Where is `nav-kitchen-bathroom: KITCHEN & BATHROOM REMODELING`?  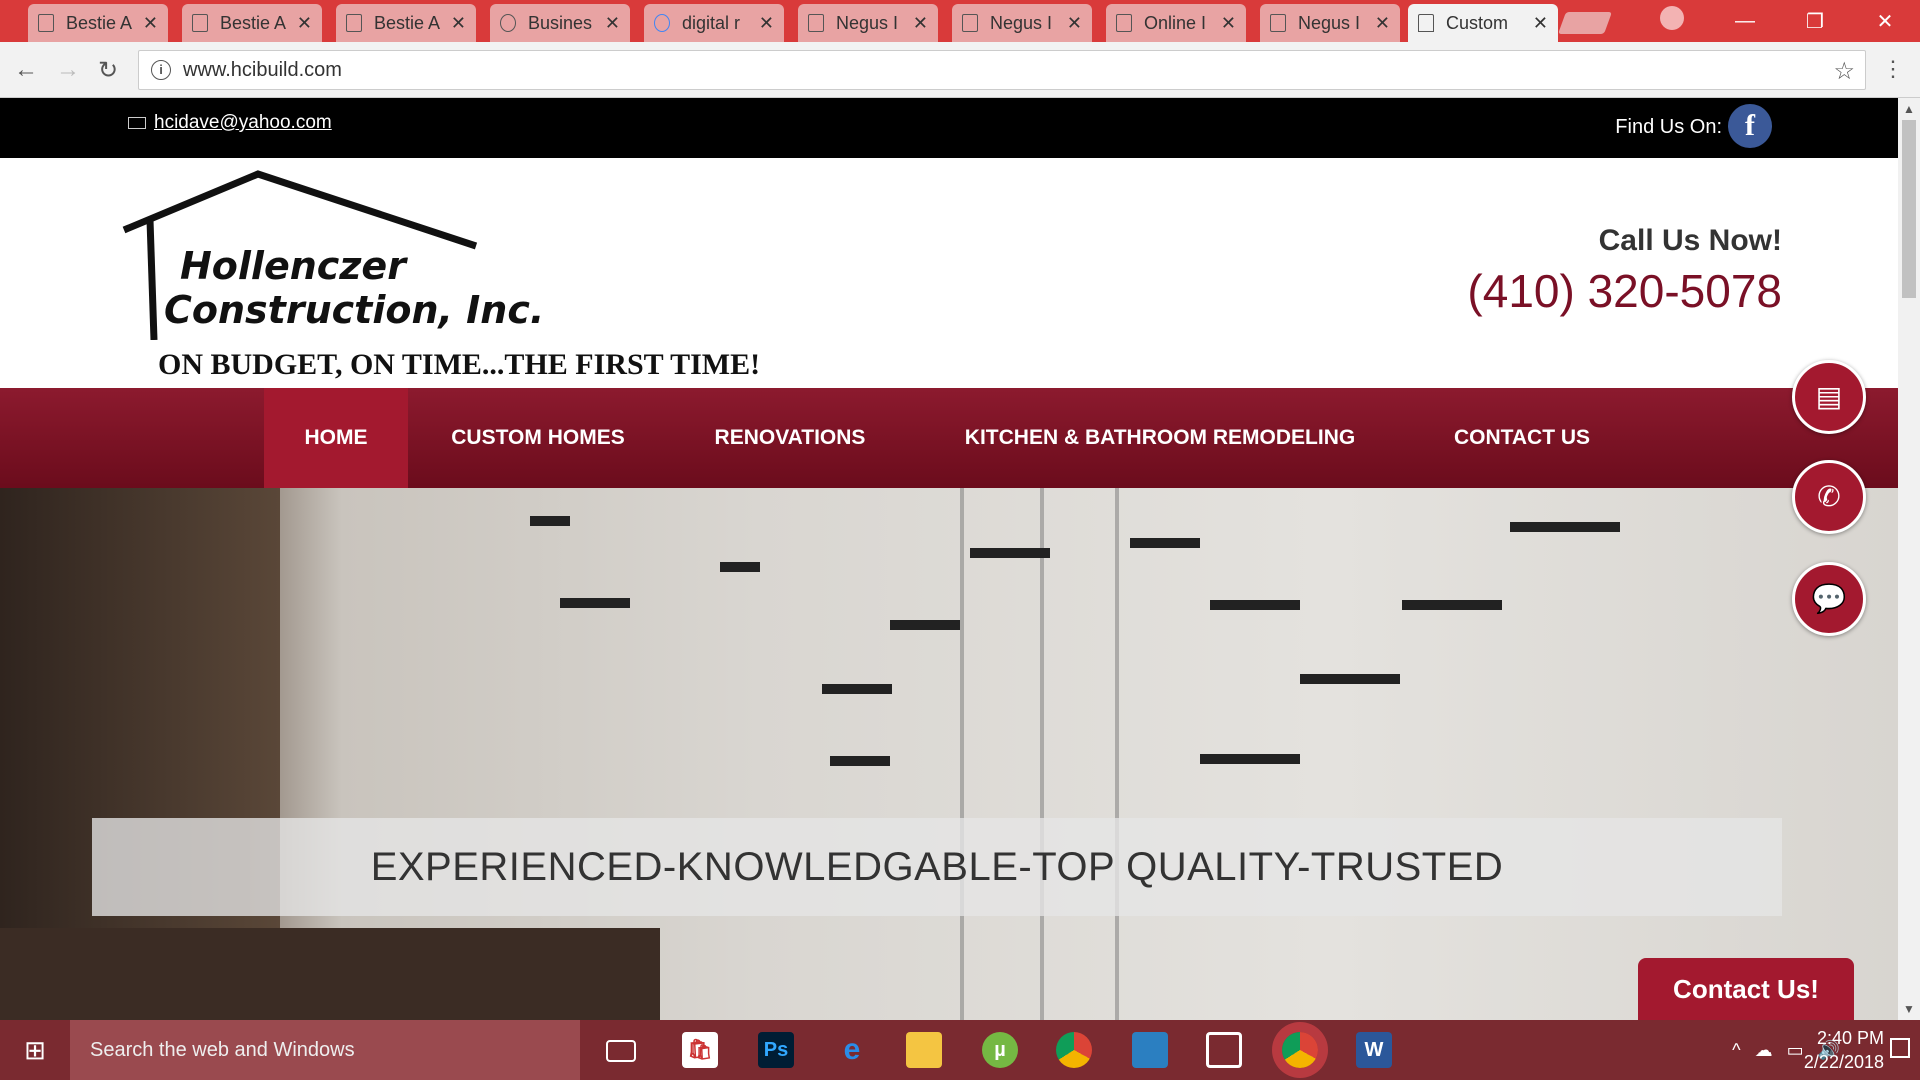
nav-kitchen-bathroom: KITCHEN & BATHROOM REMODELING is located at coordinates (1160, 438).